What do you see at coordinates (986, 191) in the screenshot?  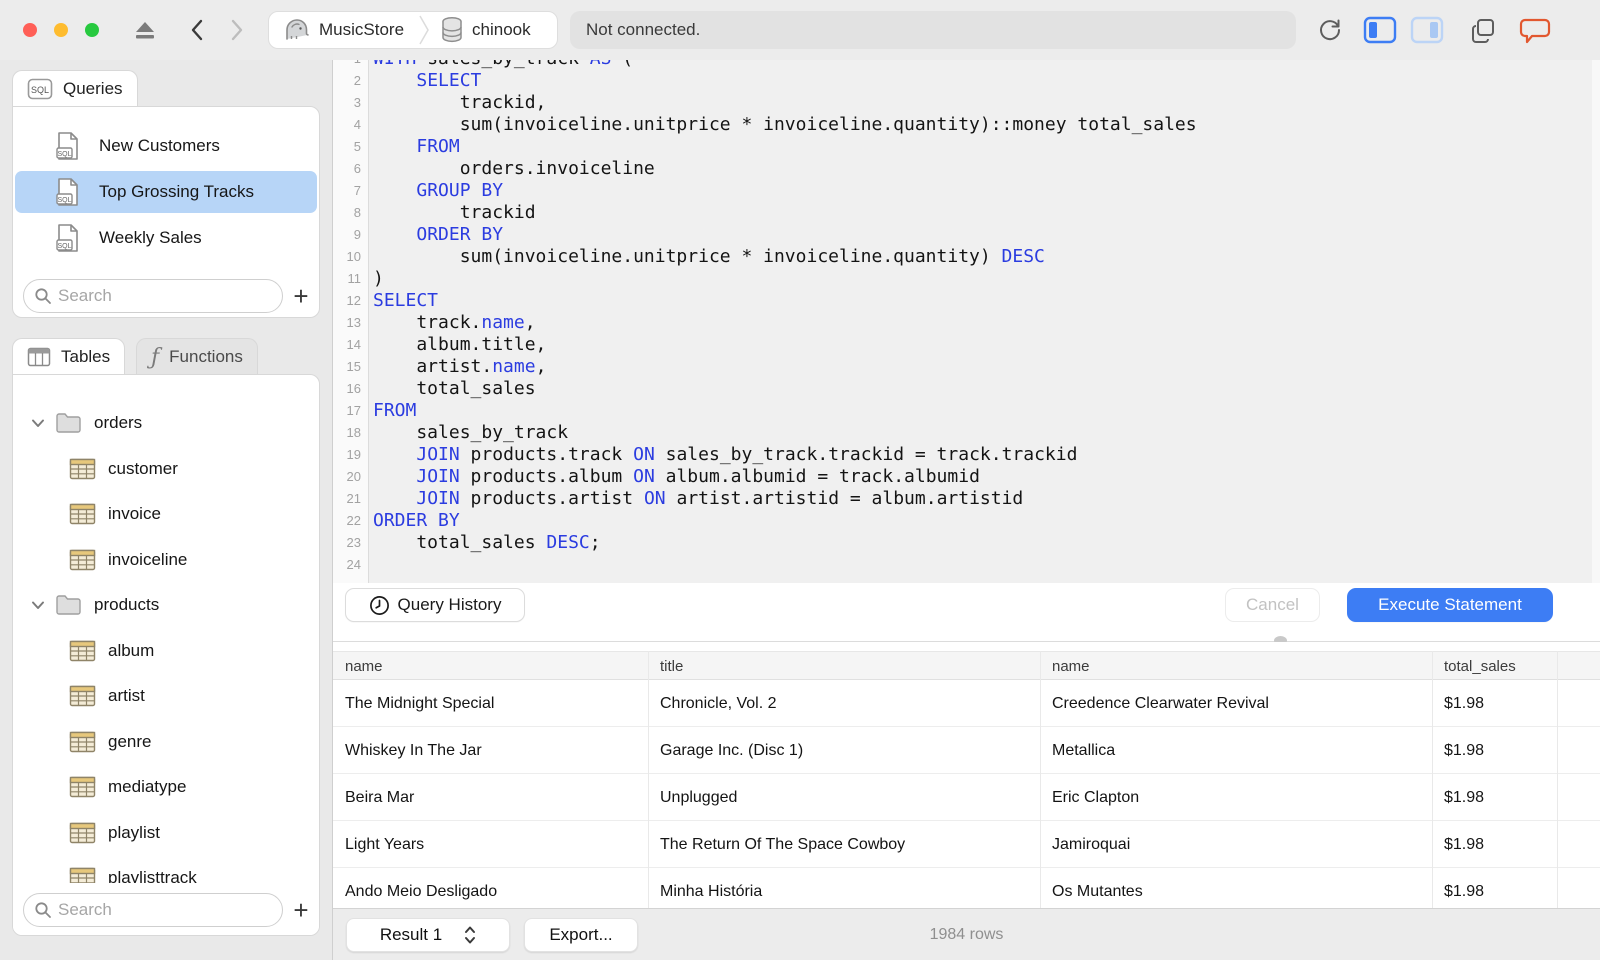 I see `code-line: GROUP BY` at bounding box center [986, 191].